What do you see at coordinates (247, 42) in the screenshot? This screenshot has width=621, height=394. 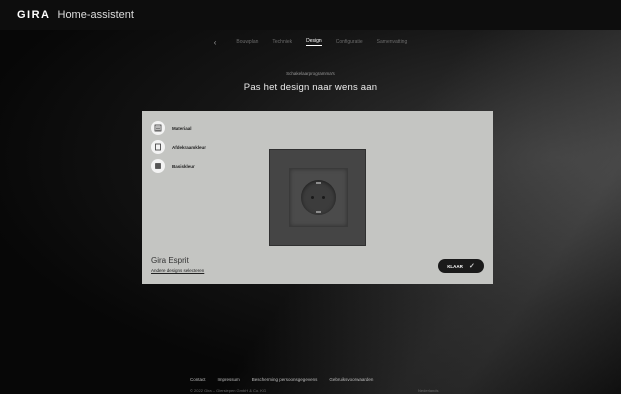 I see `tab-bouwplan: Bouwplan` at bounding box center [247, 42].